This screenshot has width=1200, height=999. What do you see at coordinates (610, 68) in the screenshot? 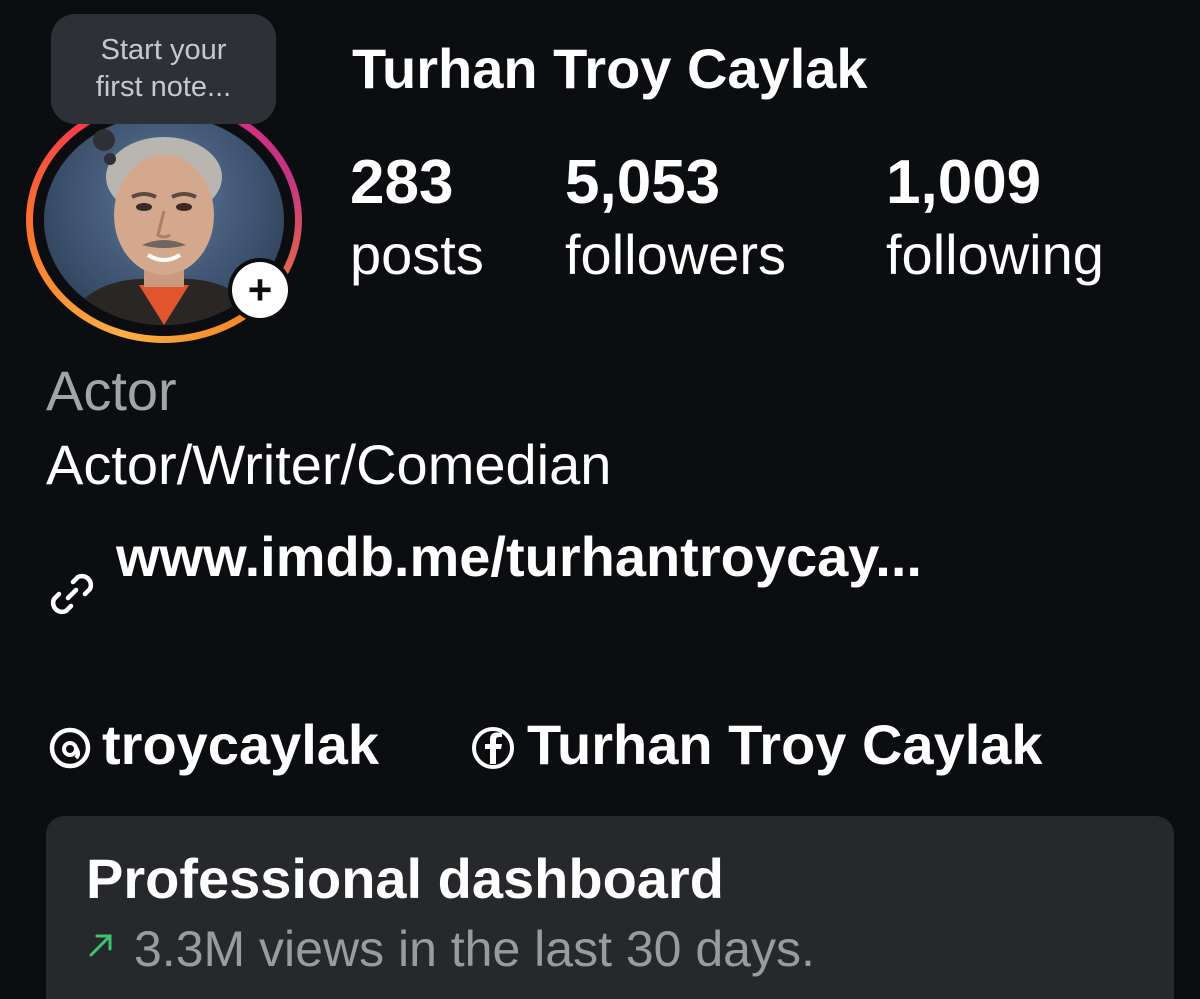
I see `display-name: Turhan Troy Caylak` at bounding box center [610, 68].